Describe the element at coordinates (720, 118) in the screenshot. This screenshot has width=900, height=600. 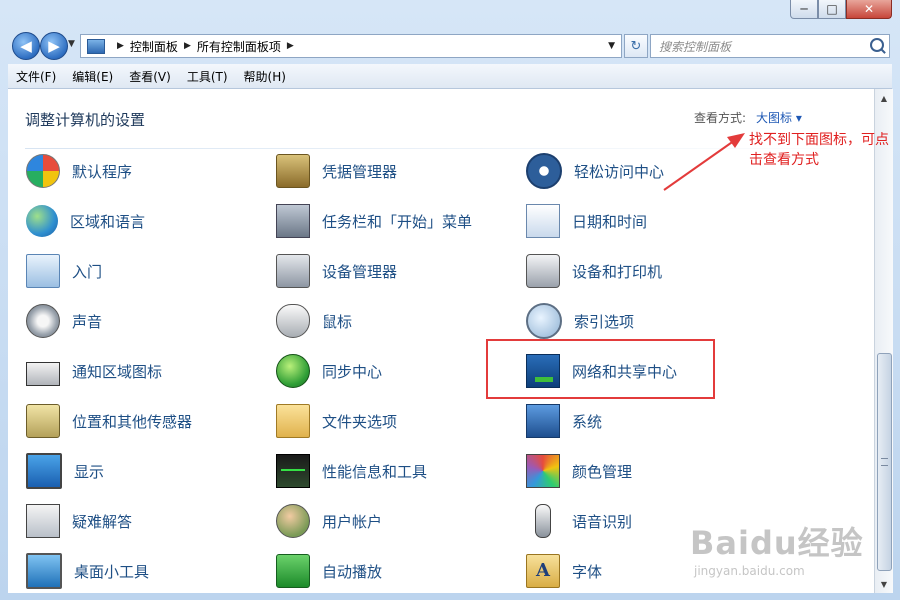
I see `view-by-label: 查看方式:` at that location.